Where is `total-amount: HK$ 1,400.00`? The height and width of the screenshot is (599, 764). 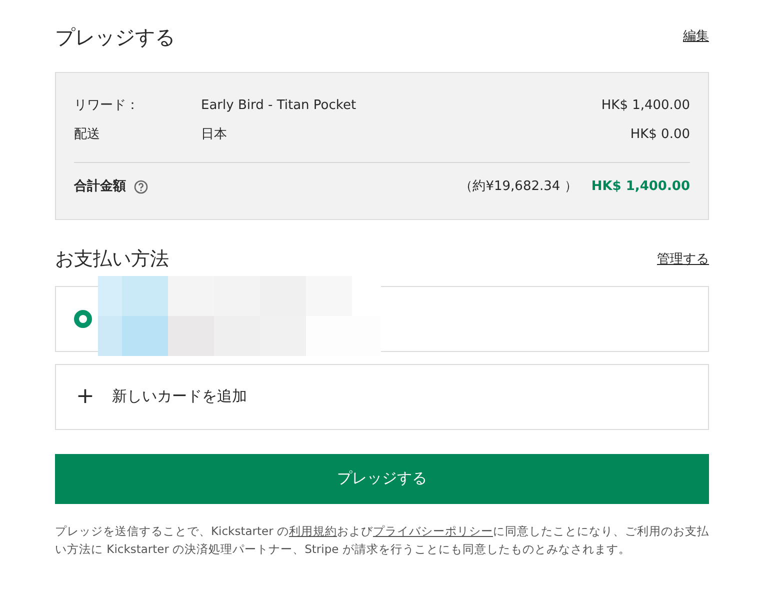 total-amount: HK$ 1,400.00 is located at coordinates (640, 187).